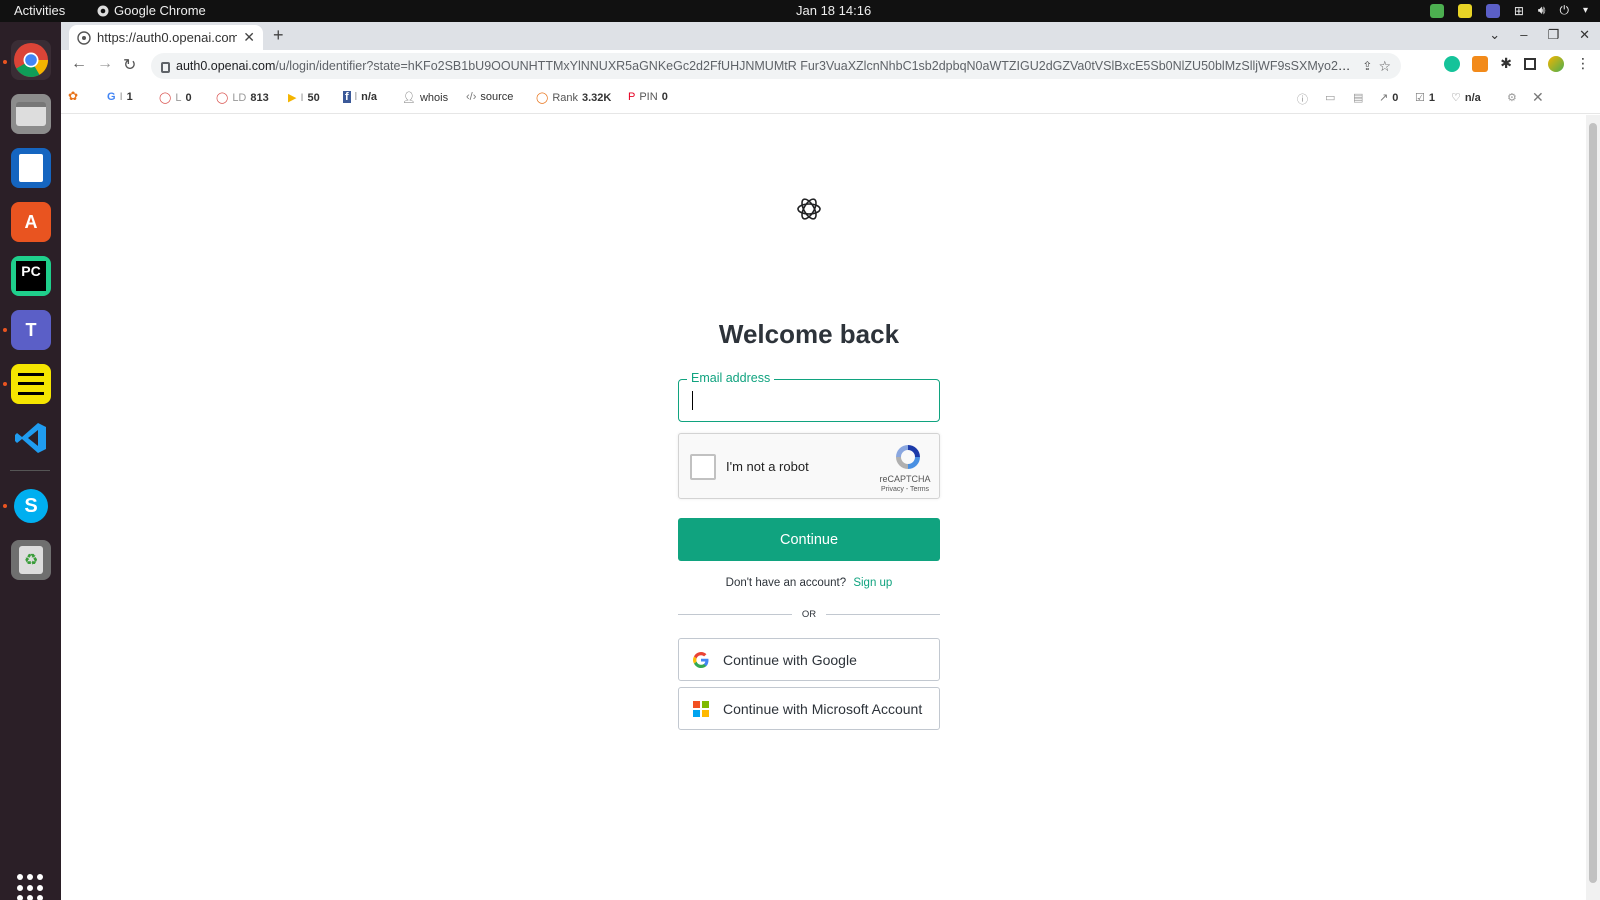 The height and width of the screenshot is (900, 1600). I want to click on page-scrollbar, so click(1593, 507).